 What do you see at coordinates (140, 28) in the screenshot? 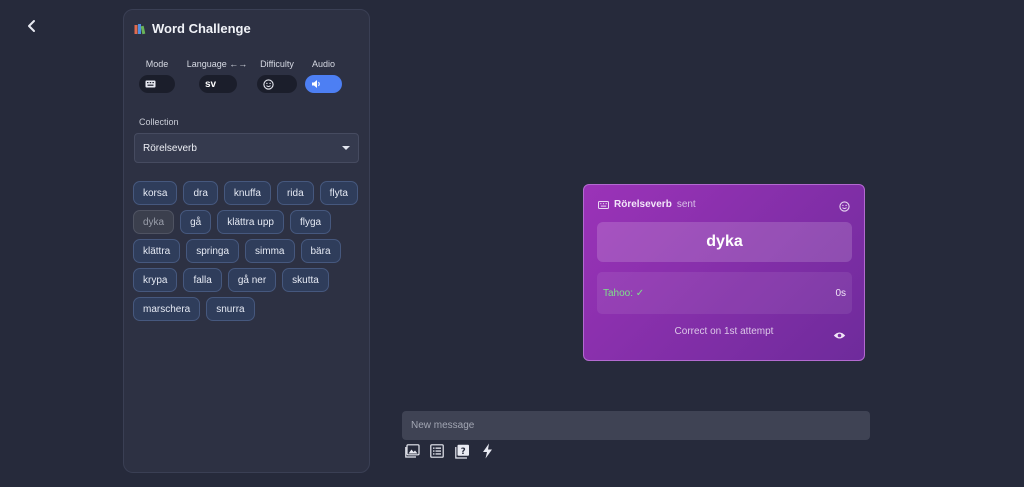
I see `books-icon` at bounding box center [140, 28].